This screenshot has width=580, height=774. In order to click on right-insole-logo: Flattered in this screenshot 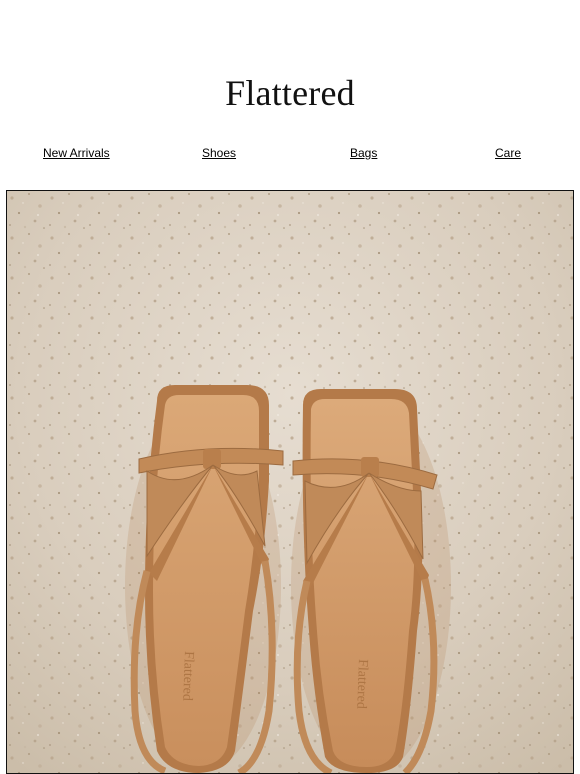, I will do `click(361, 684)`.